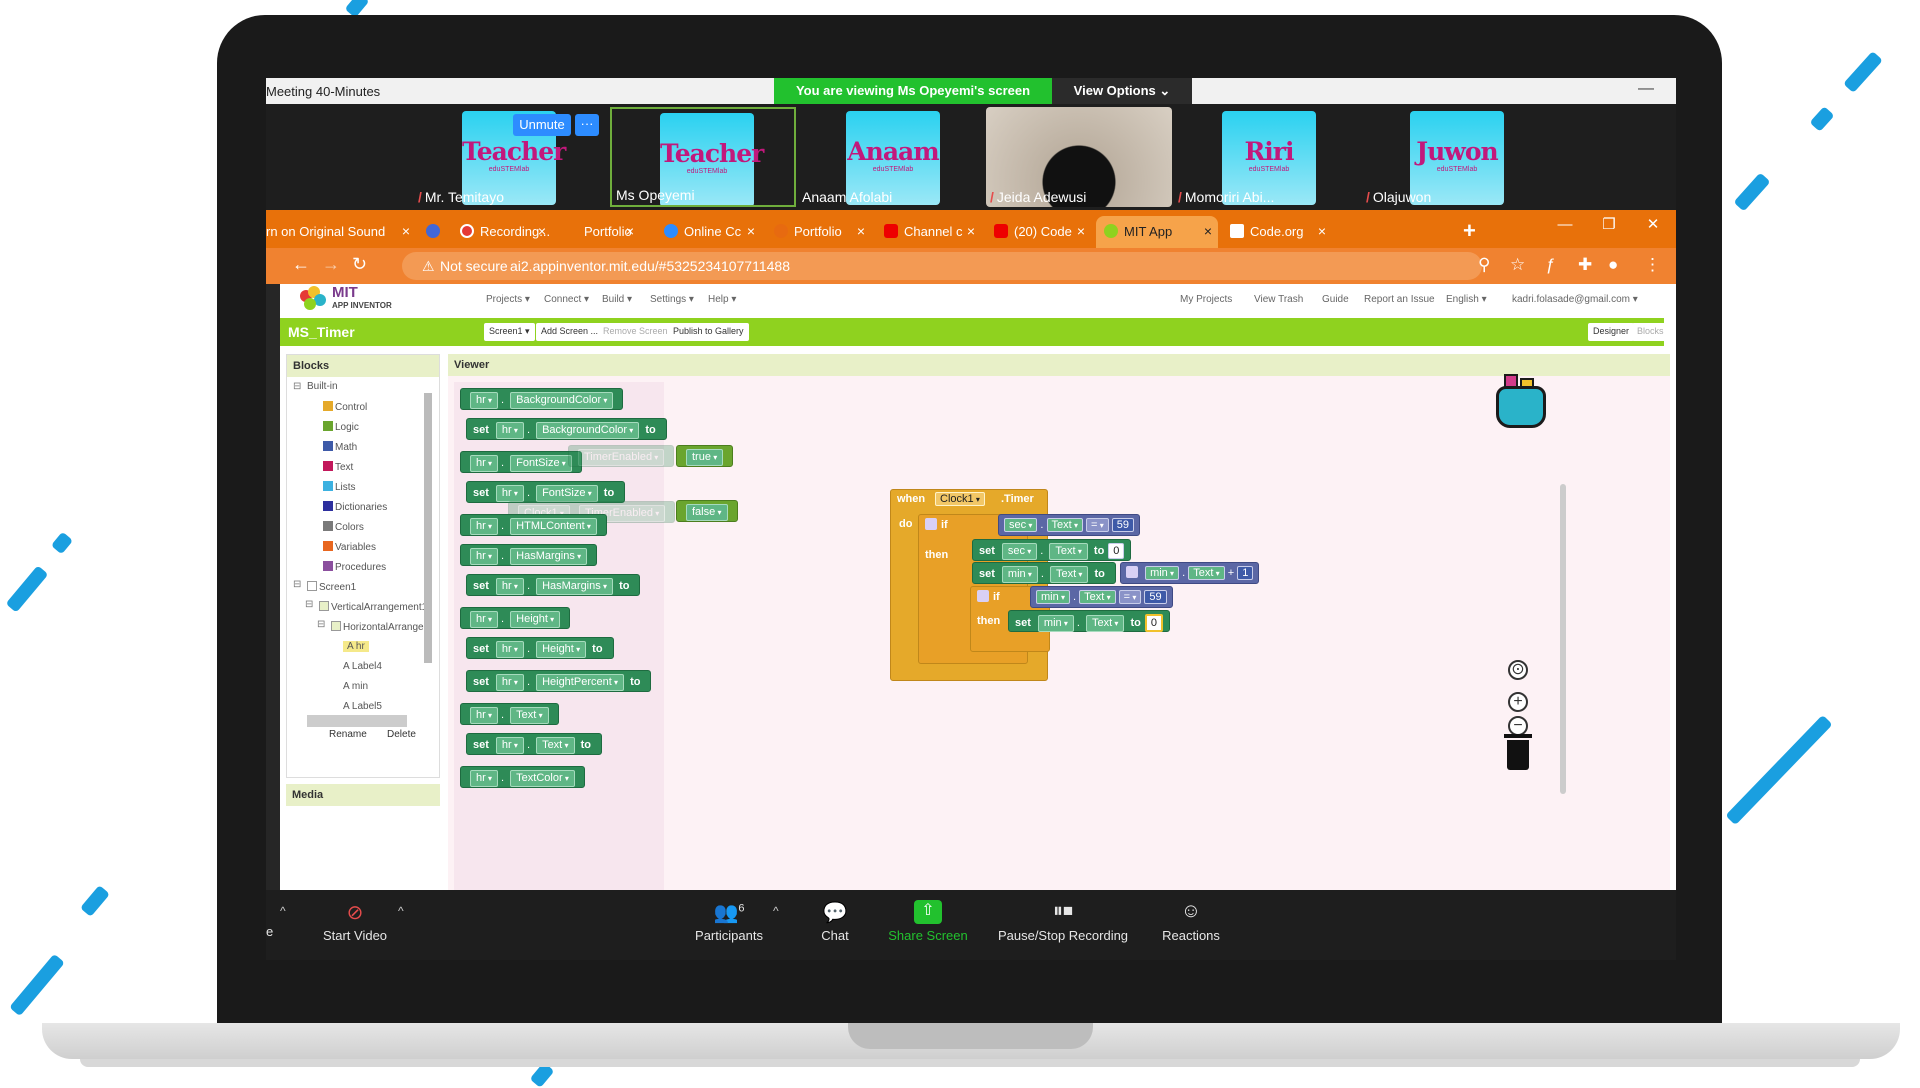  What do you see at coordinates (1089, 621) in the screenshot?
I see `setter-block-min-text-reset: setmin. Text to0` at bounding box center [1089, 621].